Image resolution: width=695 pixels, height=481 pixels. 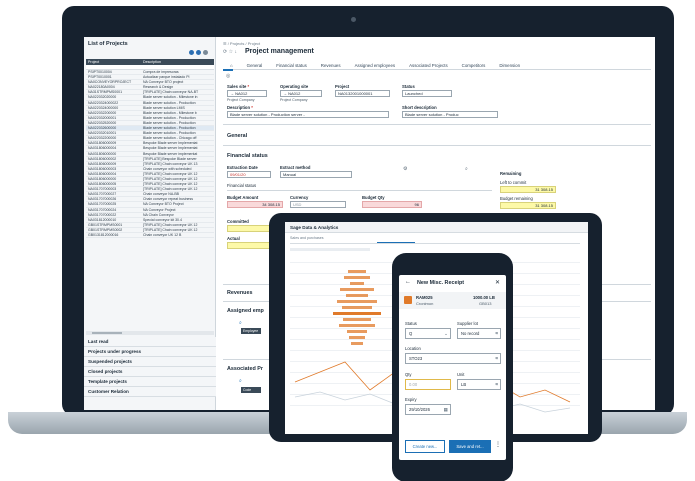 What do you see at coordinates (392, 204) in the screenshot?
I see `budget-qty-field: 96` at bounding box center [392, 204].